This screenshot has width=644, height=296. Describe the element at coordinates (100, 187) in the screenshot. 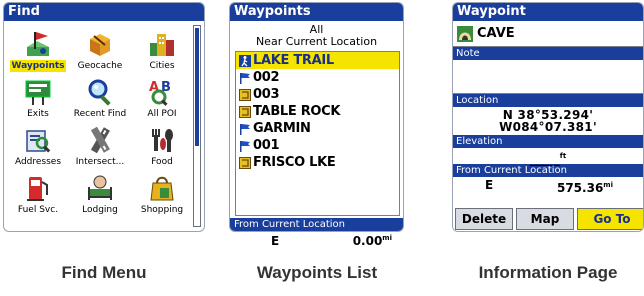

I see `lodging-bed-icon` at that location.